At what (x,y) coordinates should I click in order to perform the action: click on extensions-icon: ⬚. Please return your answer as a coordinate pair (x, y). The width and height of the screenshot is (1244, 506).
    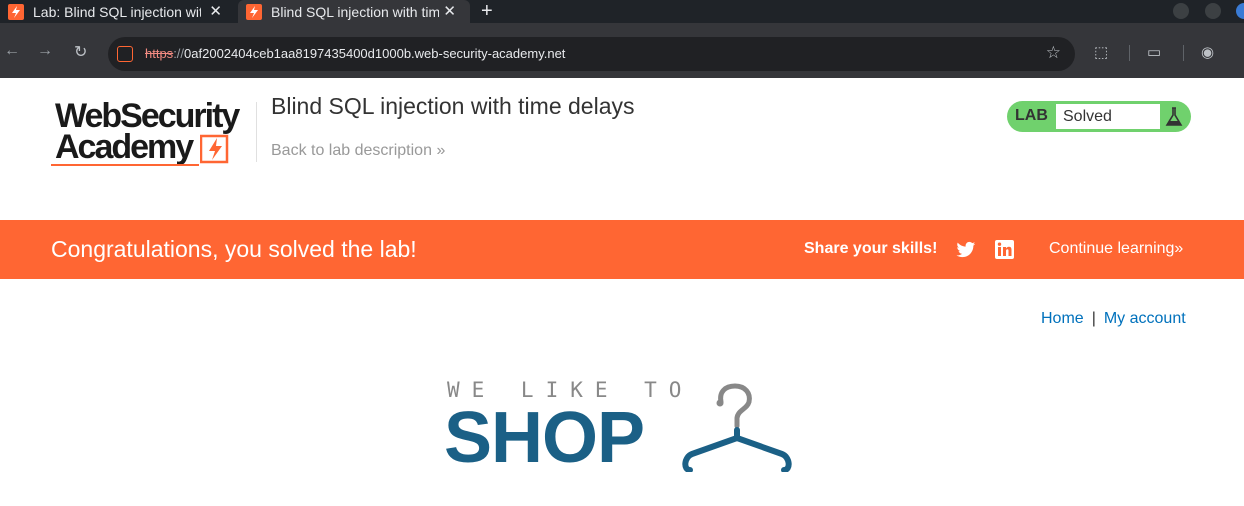
    Looking at the image, I should click on (1101, 52).